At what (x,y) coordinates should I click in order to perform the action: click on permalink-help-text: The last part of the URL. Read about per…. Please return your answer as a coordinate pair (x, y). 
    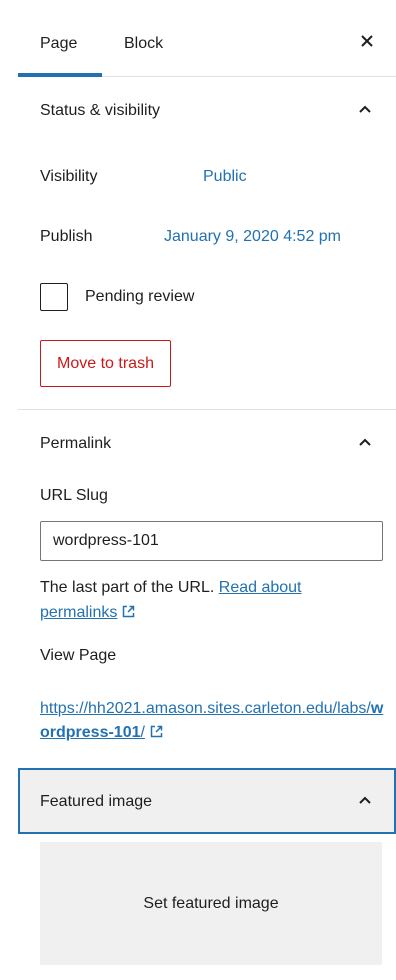
    Looking at the image, I should click on (210, 600).